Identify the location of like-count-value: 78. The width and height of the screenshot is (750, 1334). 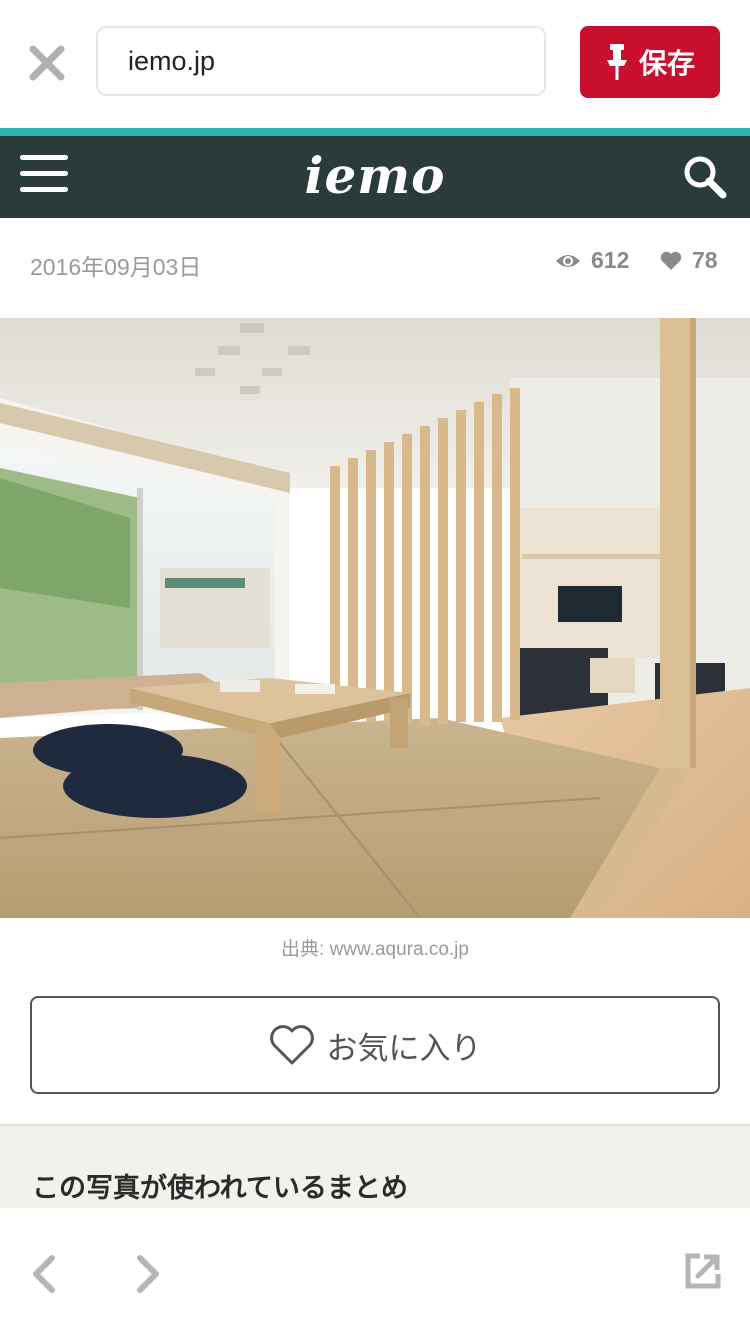
(705, 260).